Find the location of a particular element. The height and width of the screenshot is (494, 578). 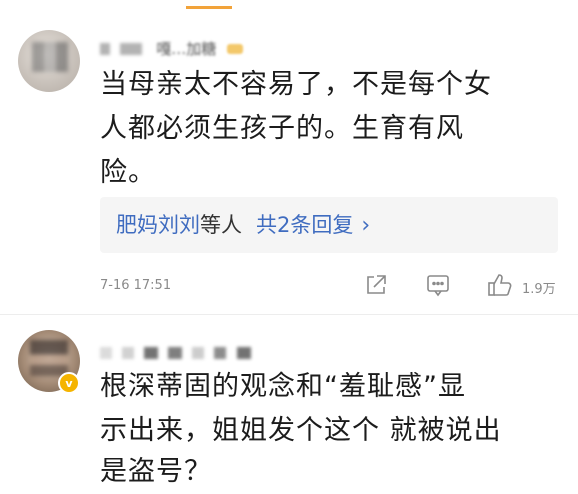

divider is located at coordinates (289, 314).